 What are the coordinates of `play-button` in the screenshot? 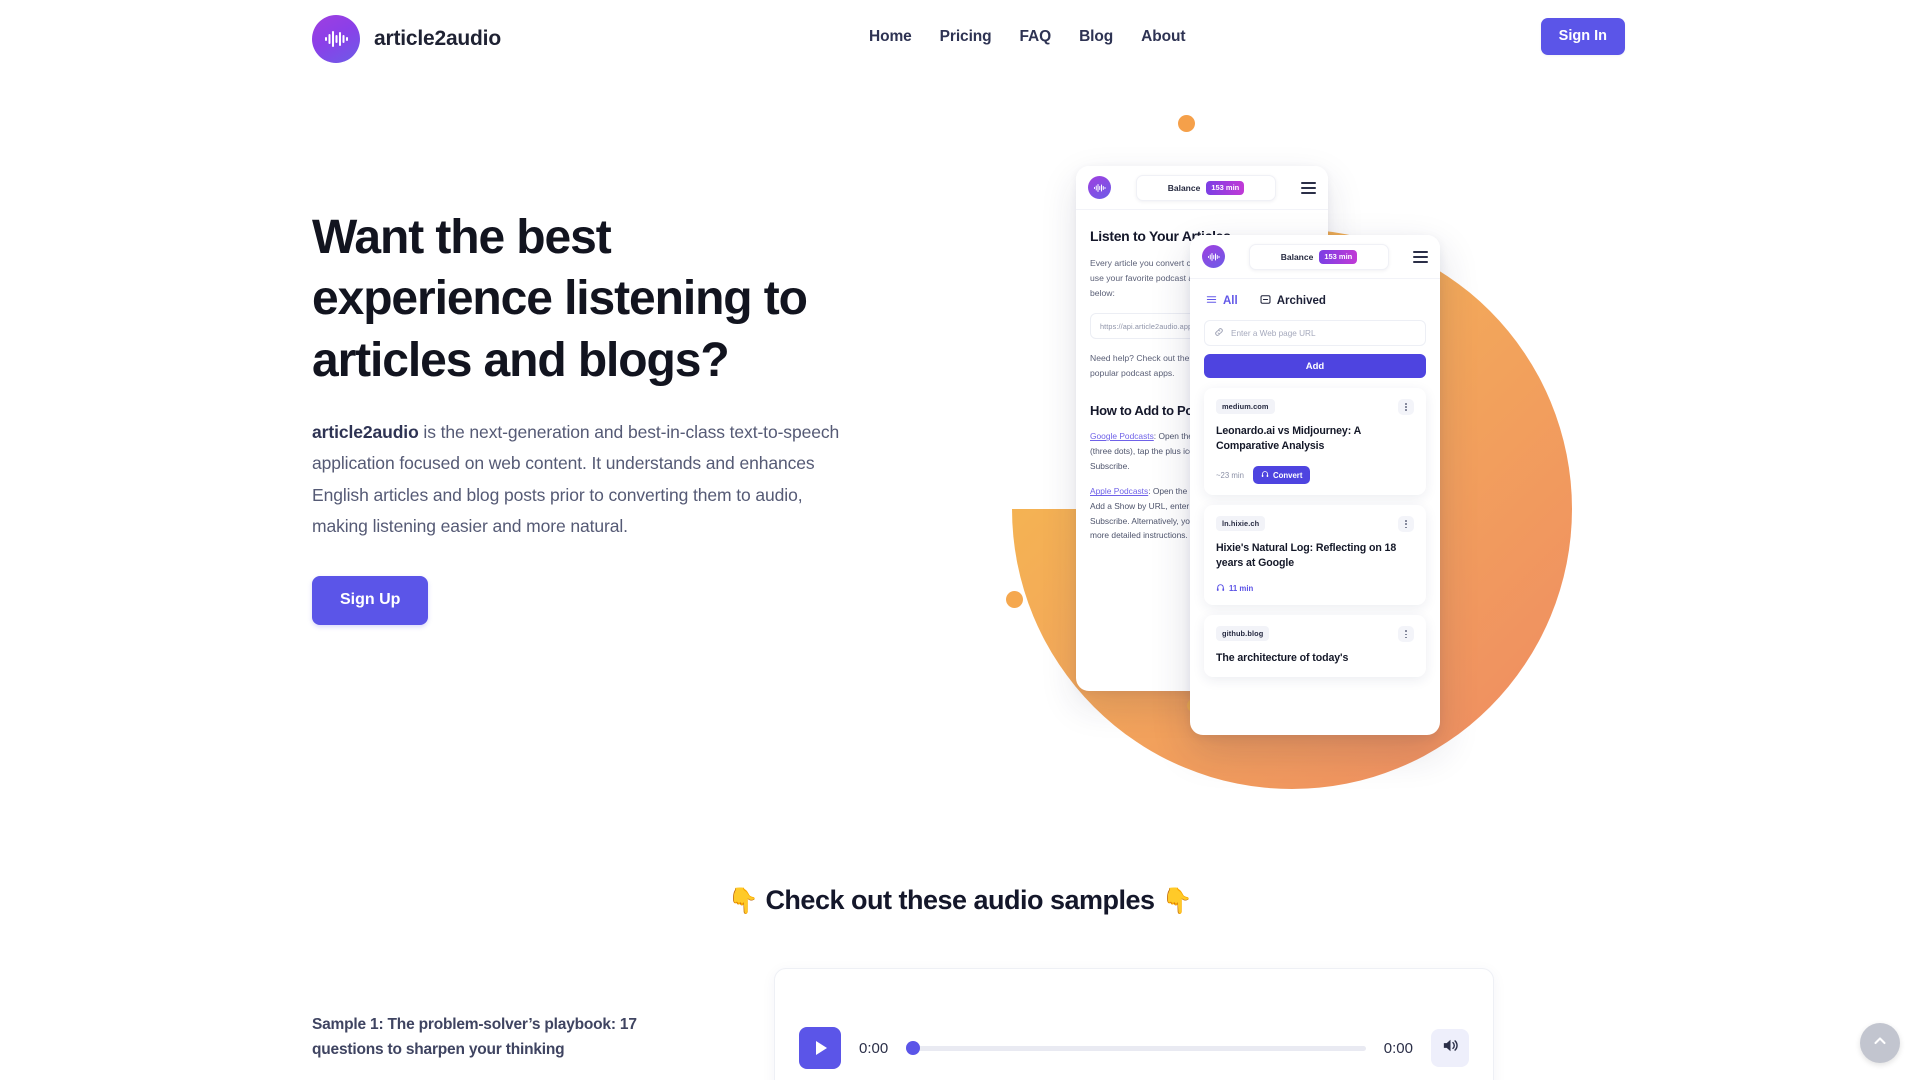 It's located at (820, 1048).